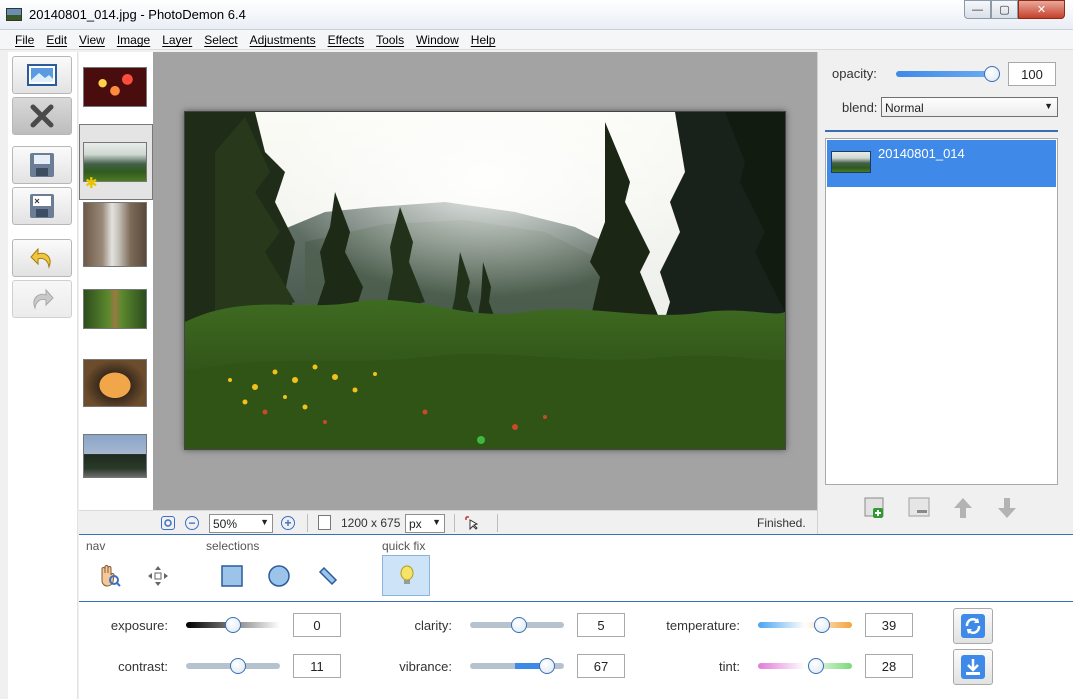 This screenshot has width=1073, height=699. I want to click on panel-divider, so click(576, 601).